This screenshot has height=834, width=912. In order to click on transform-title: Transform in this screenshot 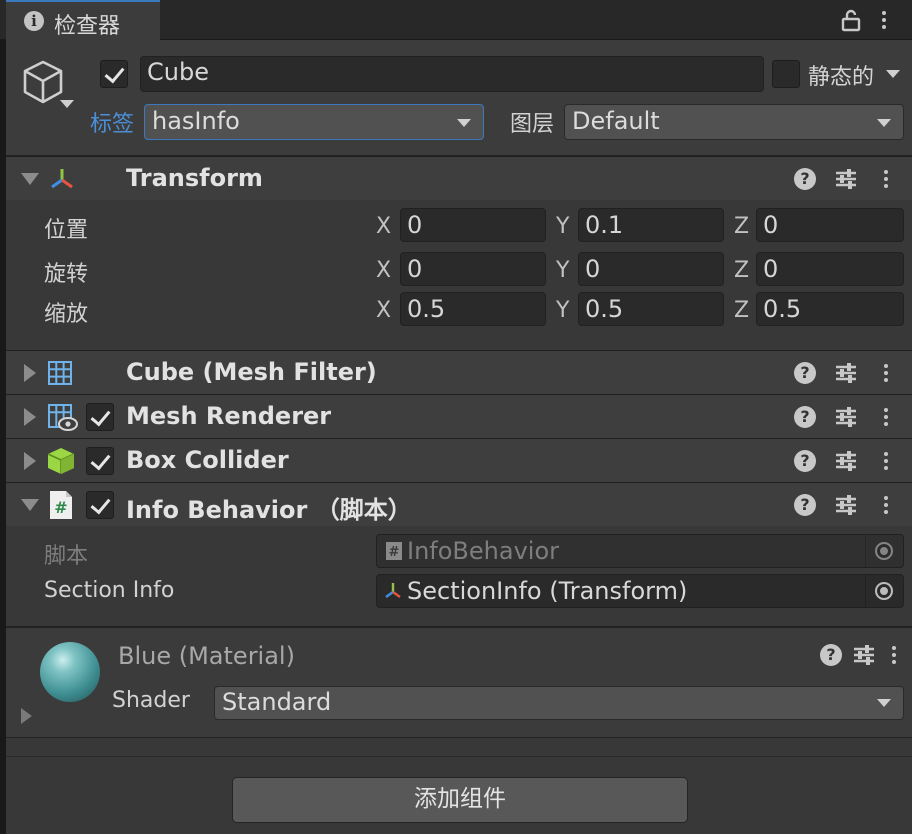, I will do `click(194, 178)`.